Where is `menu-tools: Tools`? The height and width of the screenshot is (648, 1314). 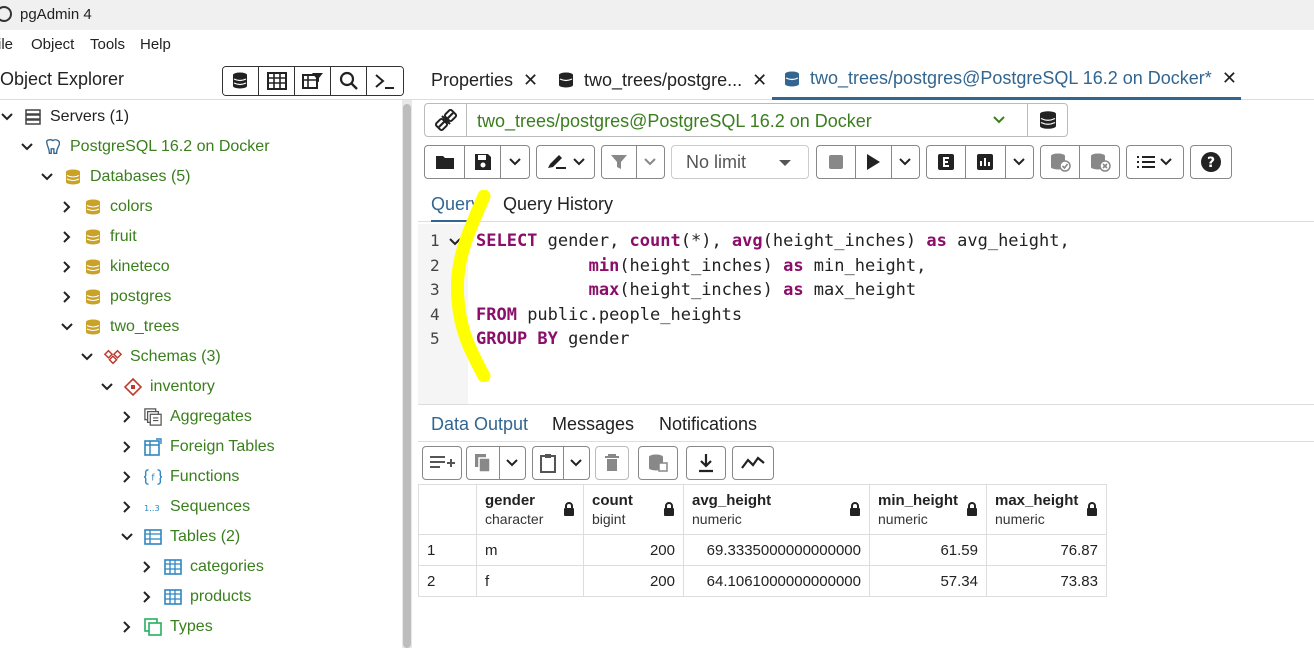 menu-tools: Tools is located at coordinates (107, 44).